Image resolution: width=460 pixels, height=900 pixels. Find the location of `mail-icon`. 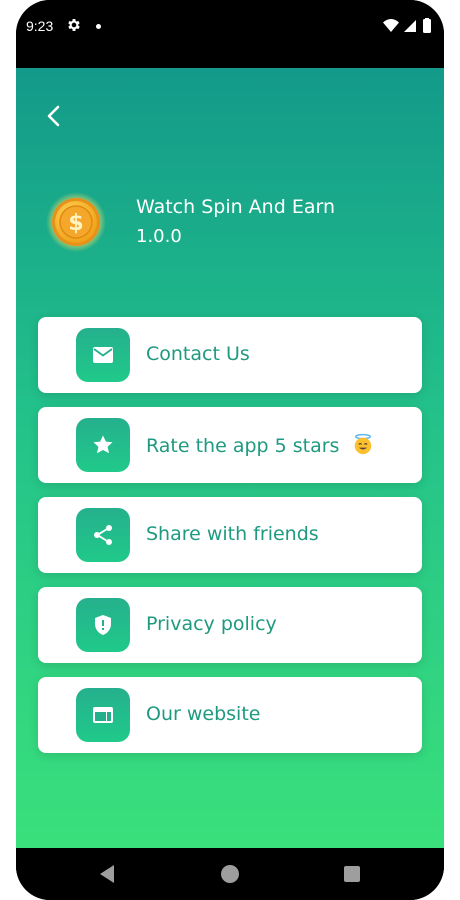

mail-icon is located at coordinates (103, 355).